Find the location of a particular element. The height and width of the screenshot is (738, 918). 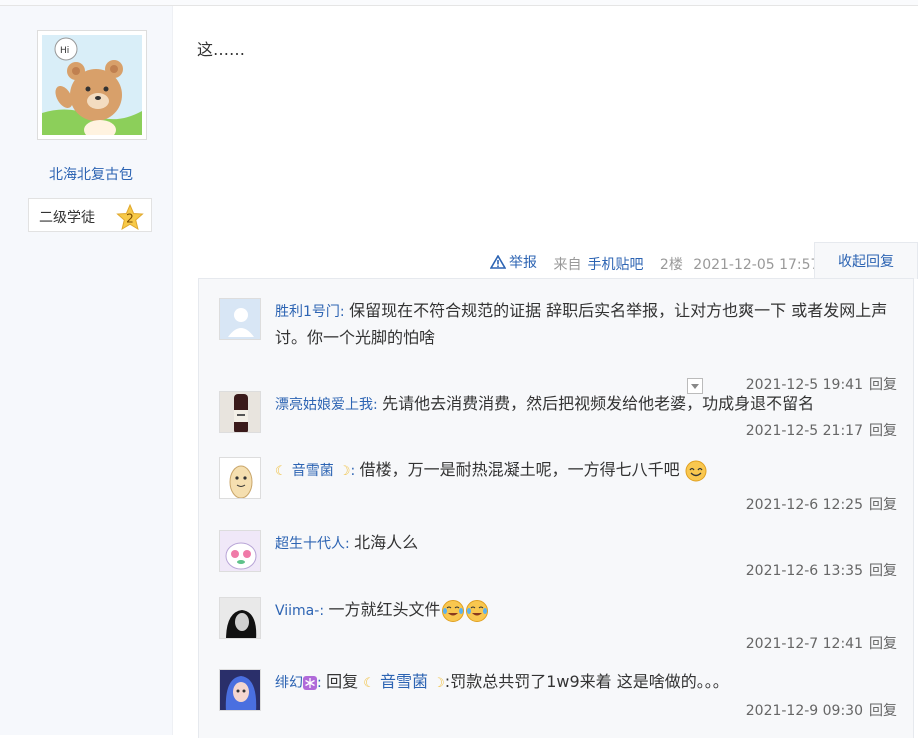

report-label: 举报 is located at coordinates (523, 263).